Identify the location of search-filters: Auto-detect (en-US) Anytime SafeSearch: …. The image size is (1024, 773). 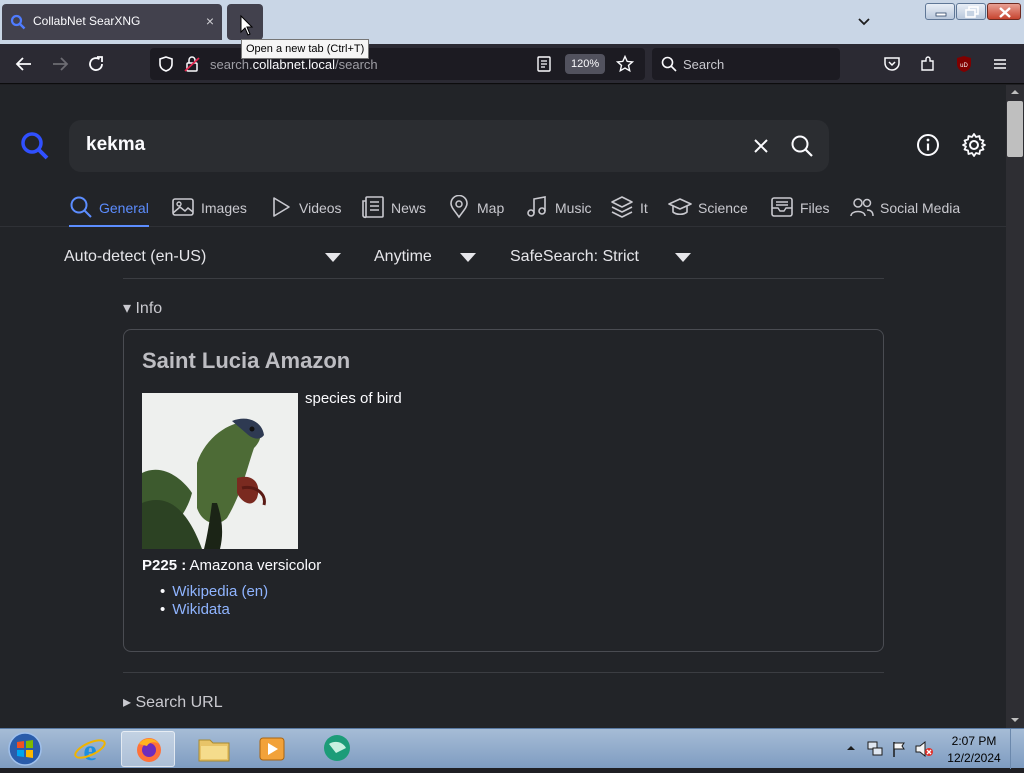
(503, 257).